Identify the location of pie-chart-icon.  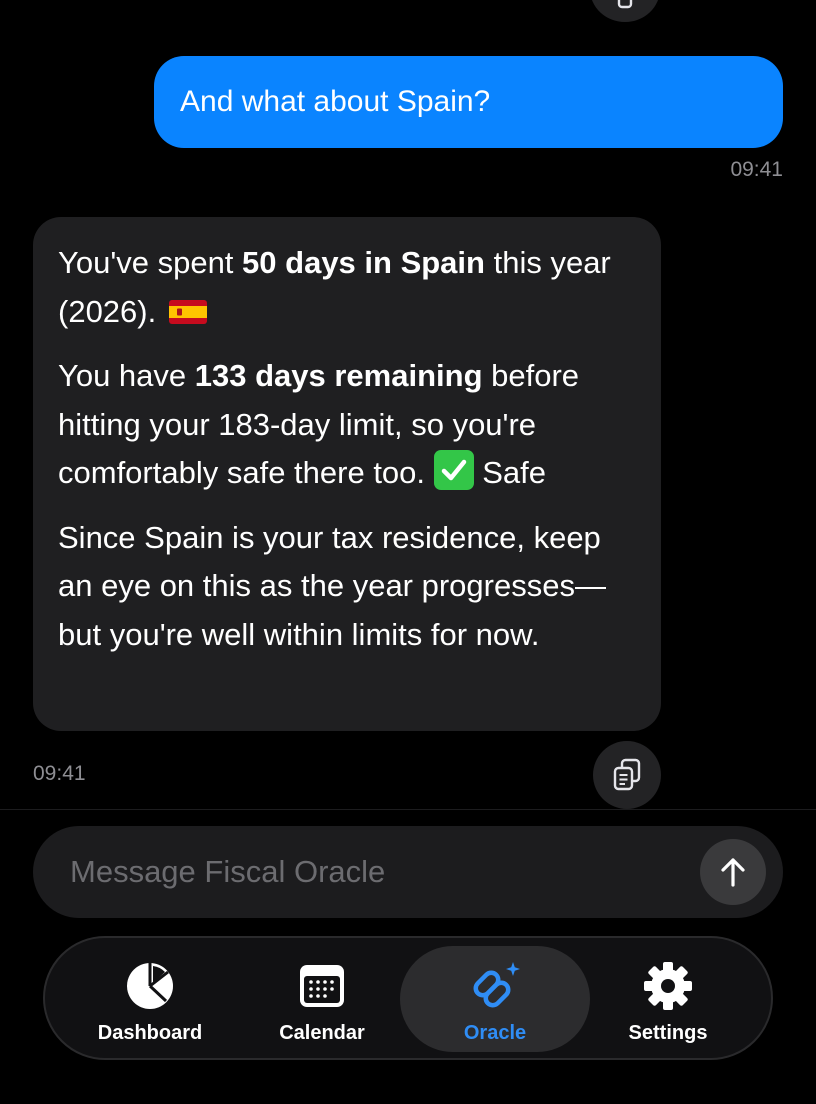
(150, 986).